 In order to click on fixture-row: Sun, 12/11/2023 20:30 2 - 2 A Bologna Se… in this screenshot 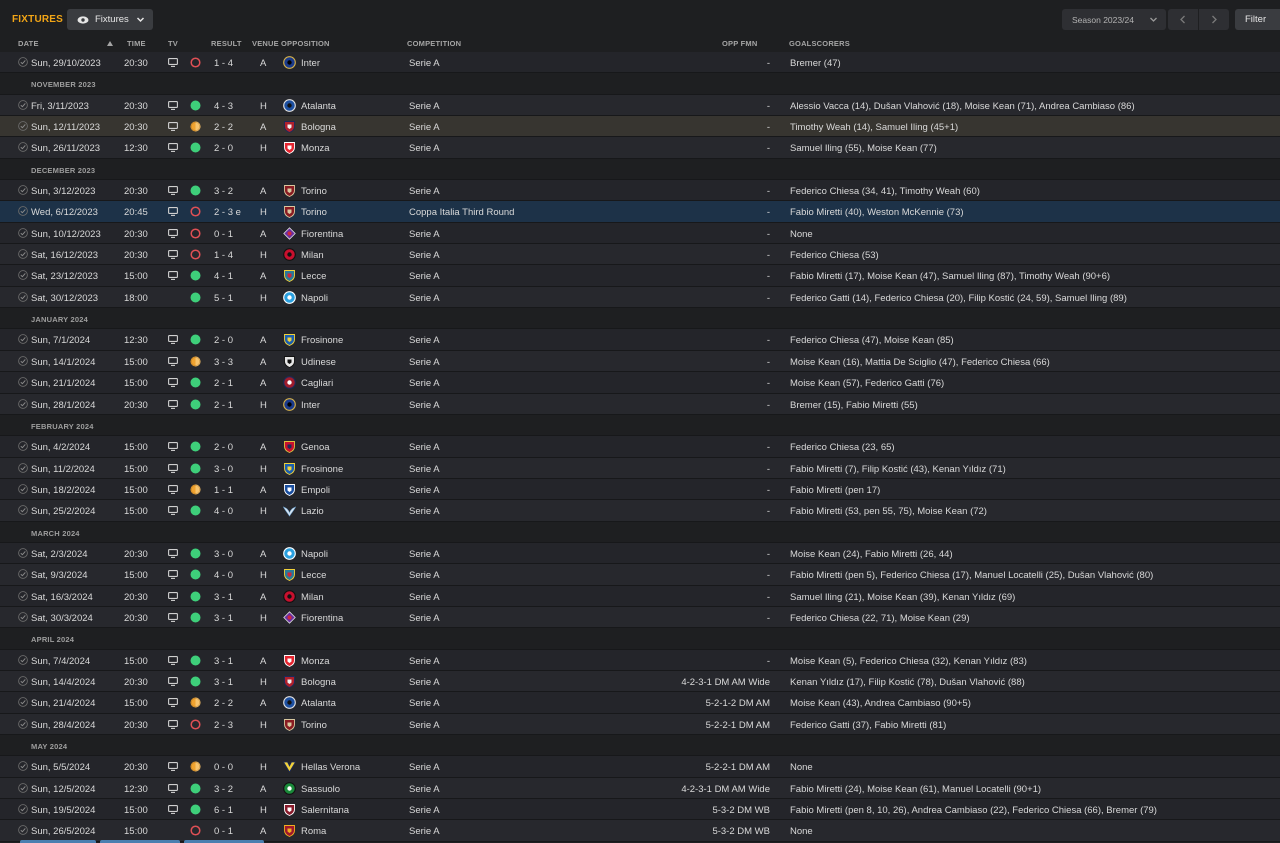, I will do `click(640, 127)`.